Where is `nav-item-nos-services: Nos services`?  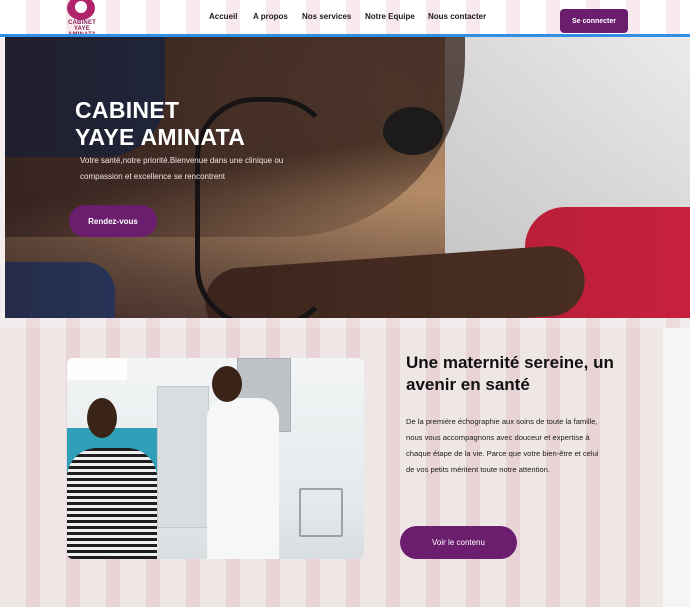
nav-item-nos-services: Nos services is located at coordinates (326, 16).